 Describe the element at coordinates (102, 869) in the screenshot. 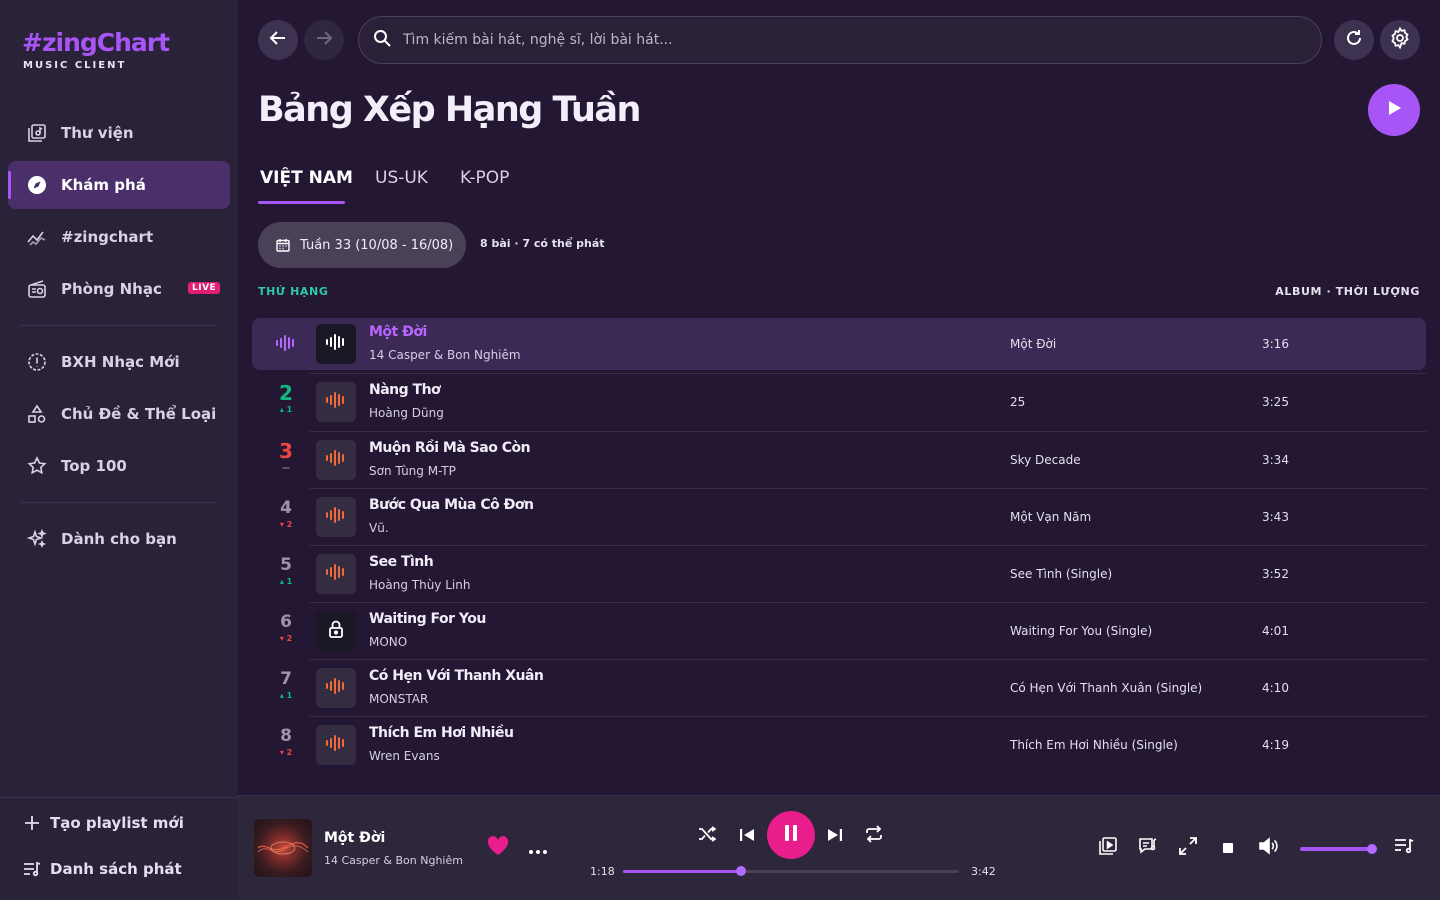

I see `playlist-button: Danh sách phát` at that location.